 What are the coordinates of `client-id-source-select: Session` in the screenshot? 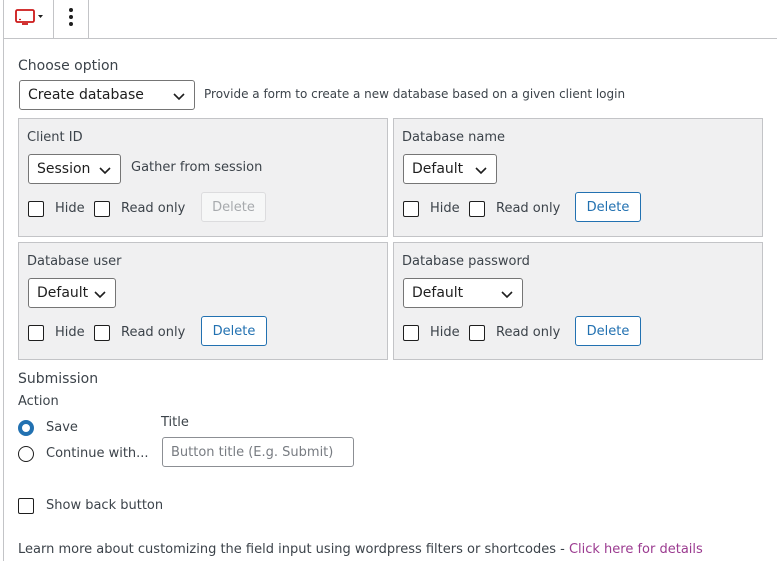 It's located at (74, 169).